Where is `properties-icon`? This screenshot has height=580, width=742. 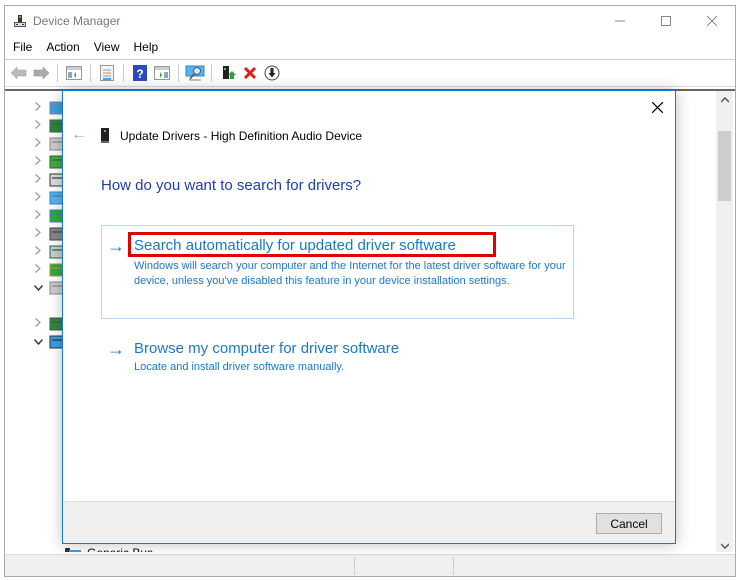 properties-icon is located at coordinates (107, 73).